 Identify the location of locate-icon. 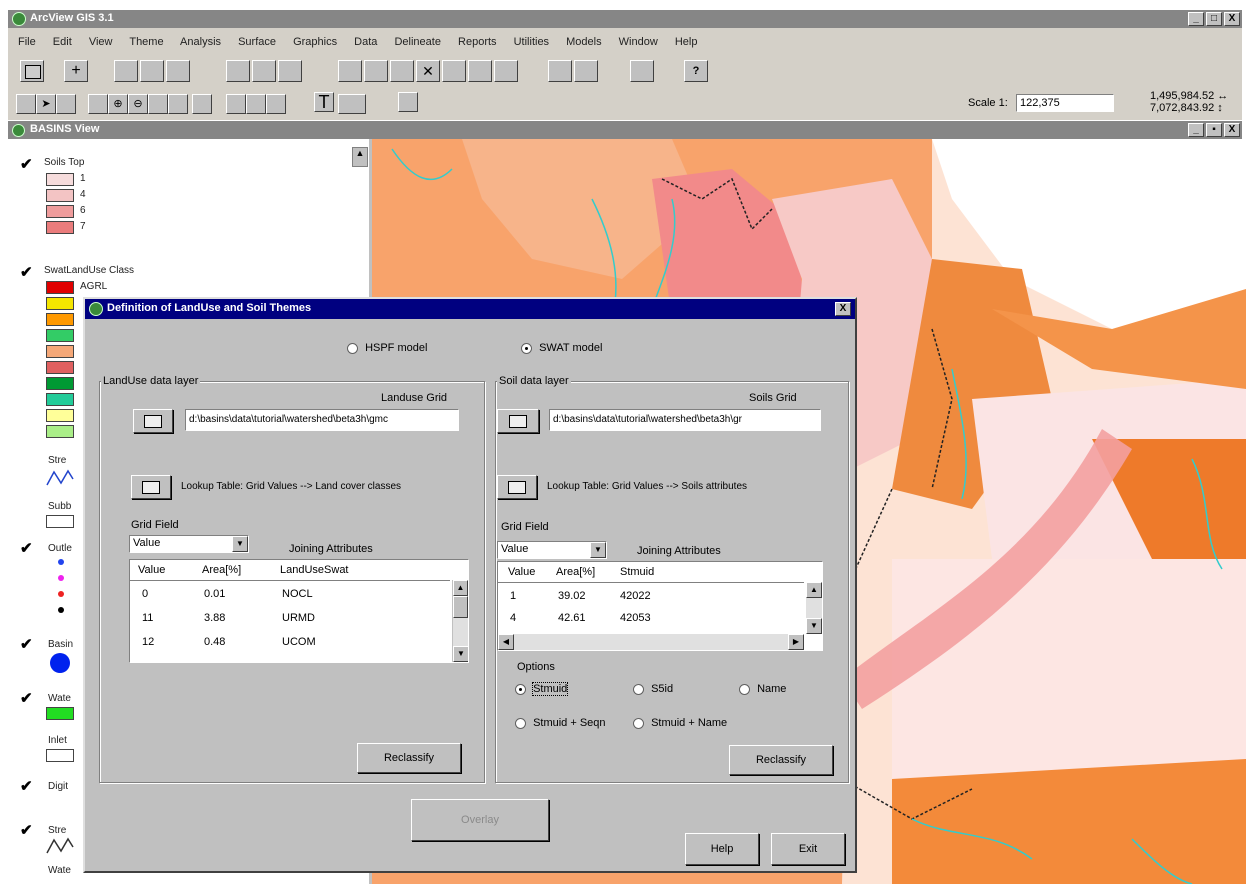
(264, 71).